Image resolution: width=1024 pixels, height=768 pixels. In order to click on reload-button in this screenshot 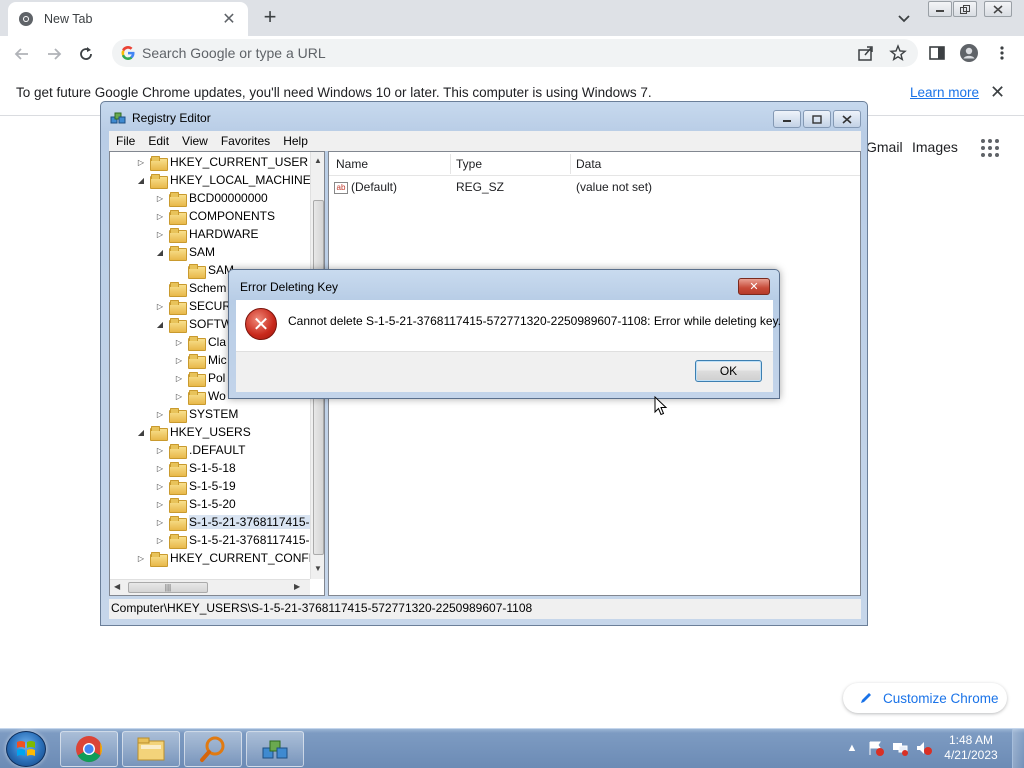, I will do `click(86, 54)`.